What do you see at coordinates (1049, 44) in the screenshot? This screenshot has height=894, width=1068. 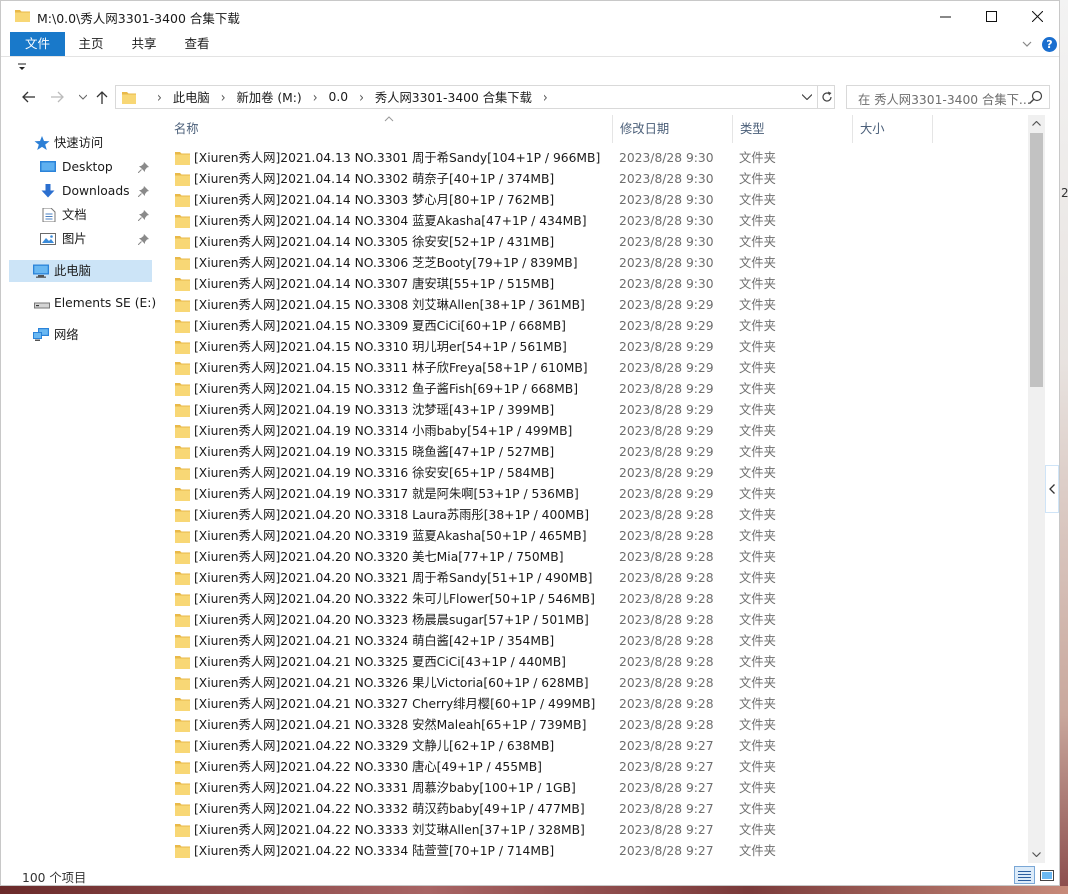 I see `help-icon: ?` at bounding box center [1049, 44].